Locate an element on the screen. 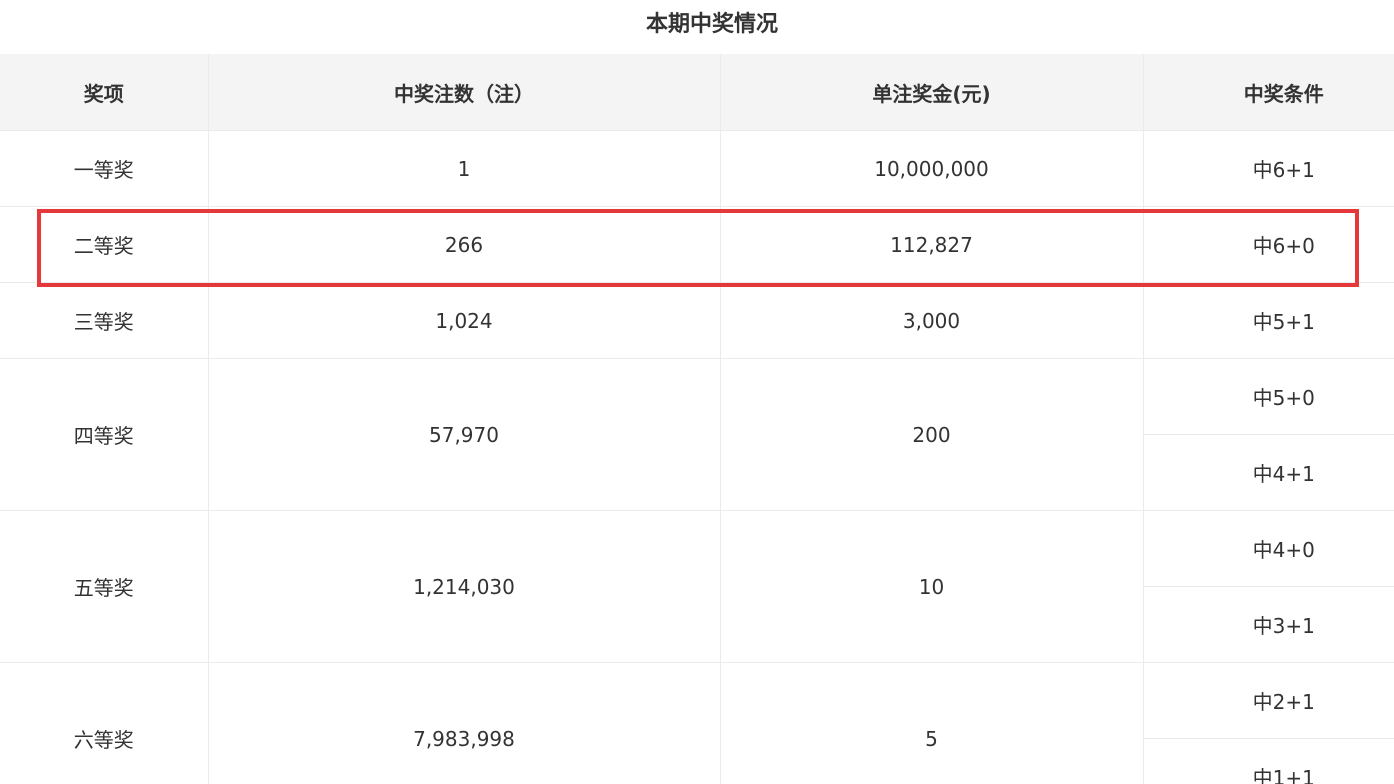  condition-cell: 中5+1 is located at coordinates (1268, 320).